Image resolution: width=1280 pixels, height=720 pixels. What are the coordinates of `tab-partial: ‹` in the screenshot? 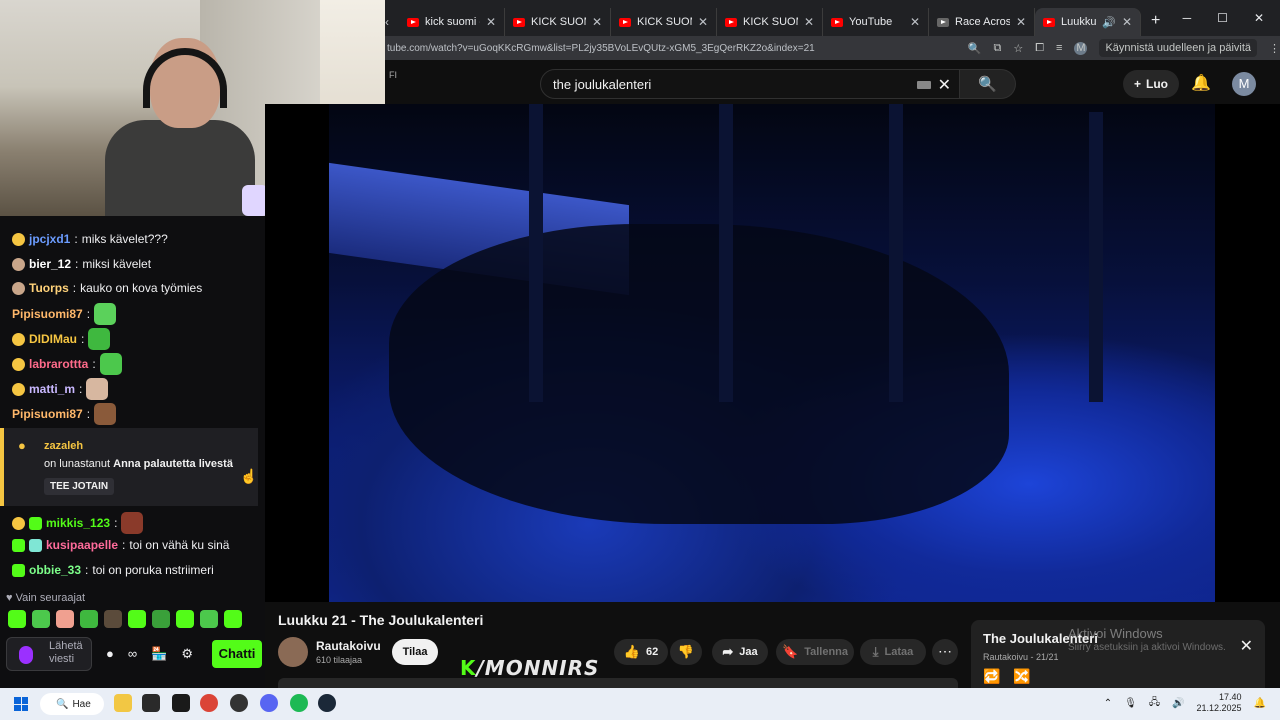 It's located at (392, 22).